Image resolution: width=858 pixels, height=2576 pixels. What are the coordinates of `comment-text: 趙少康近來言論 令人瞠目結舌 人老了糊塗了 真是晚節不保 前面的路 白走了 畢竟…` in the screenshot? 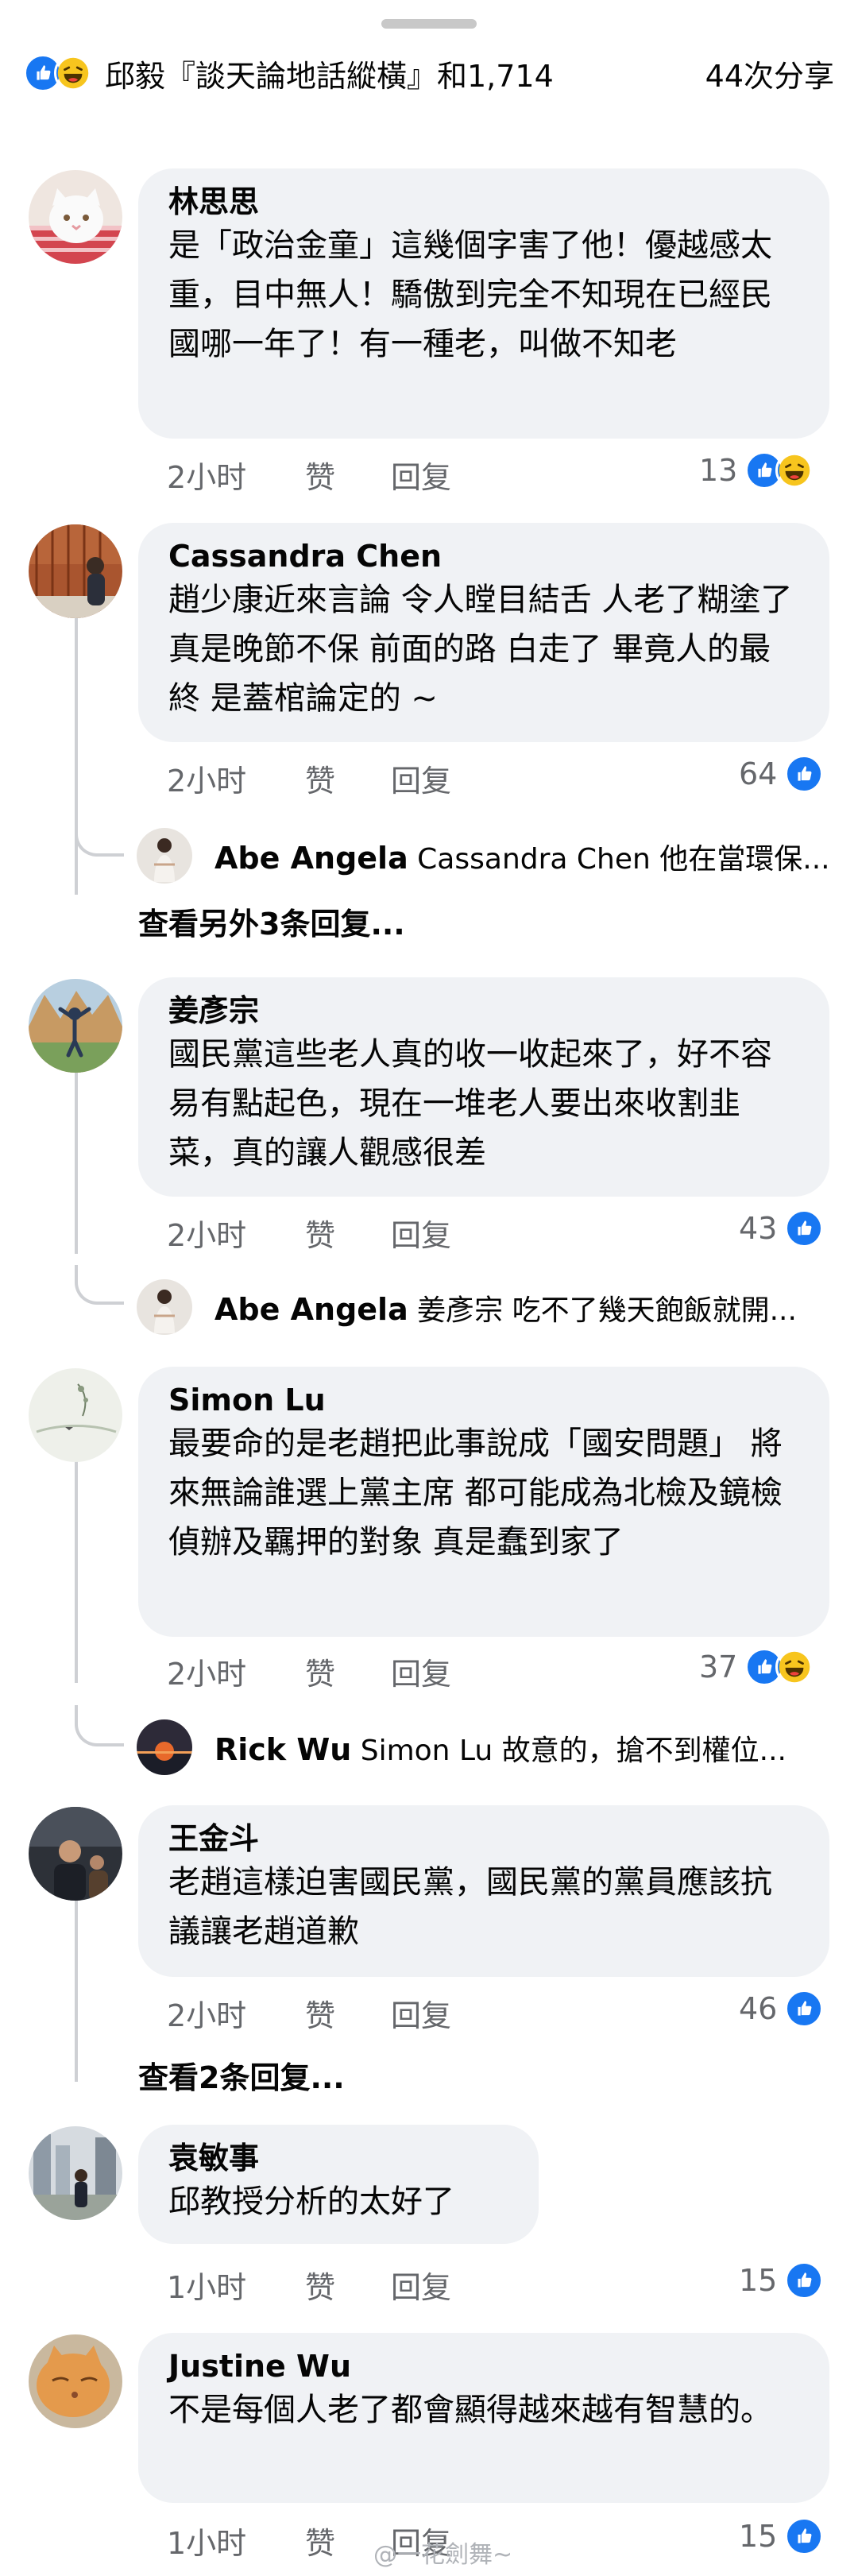 It's located at (480, 649).